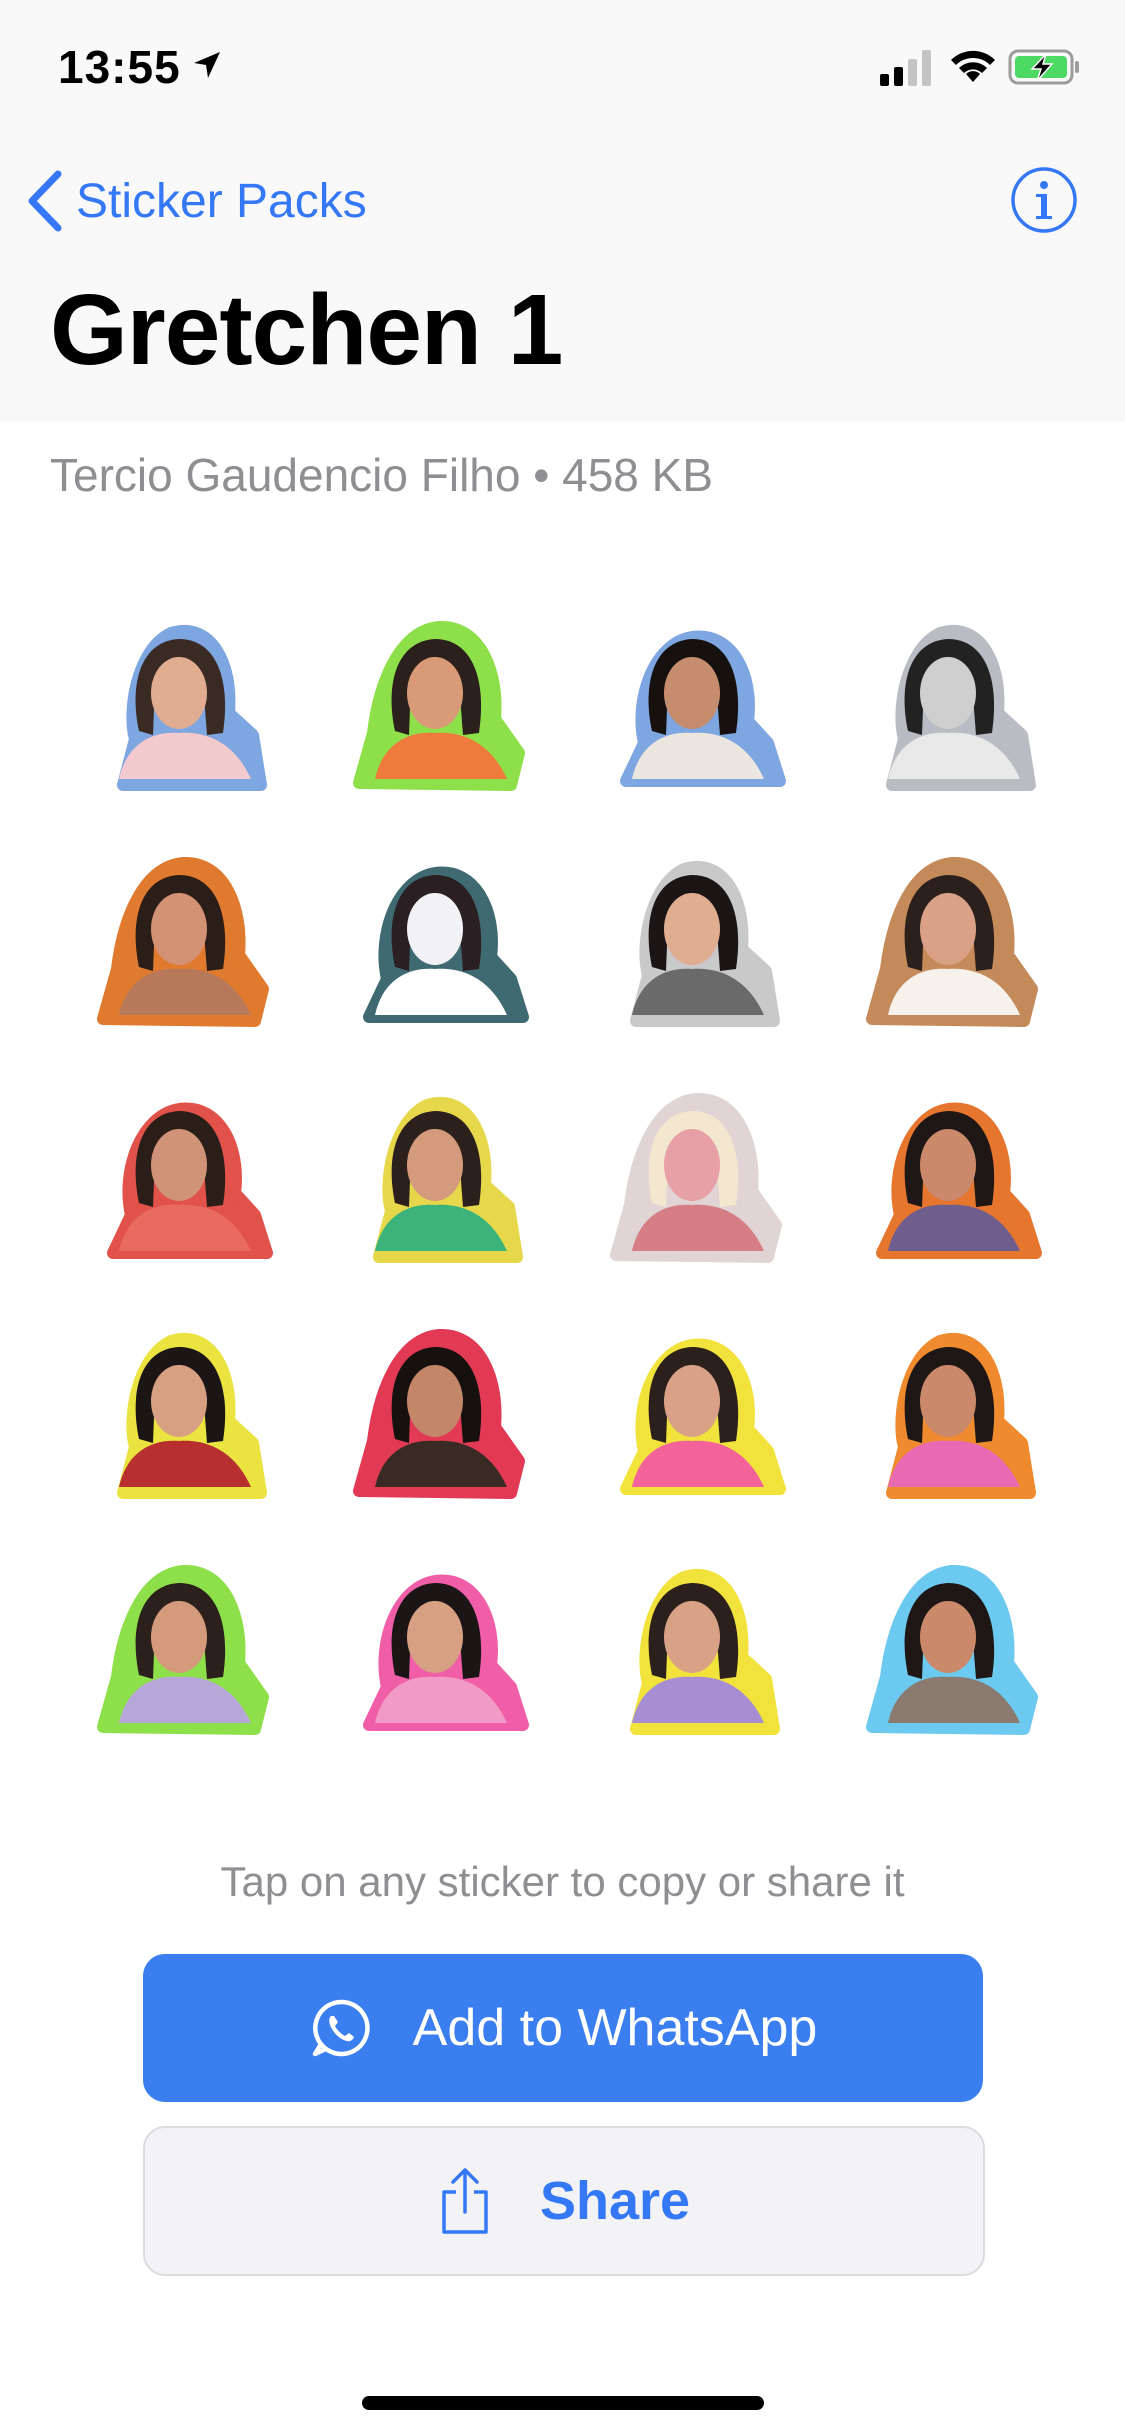  I want to click on back-button: Sticker Packs, so click(195, 201).